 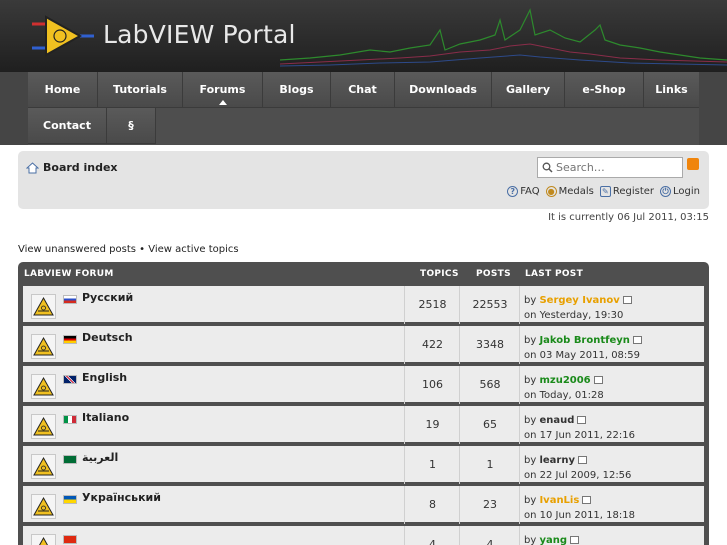 I want to click on topics-count: 1, so click(x=433, y=465).